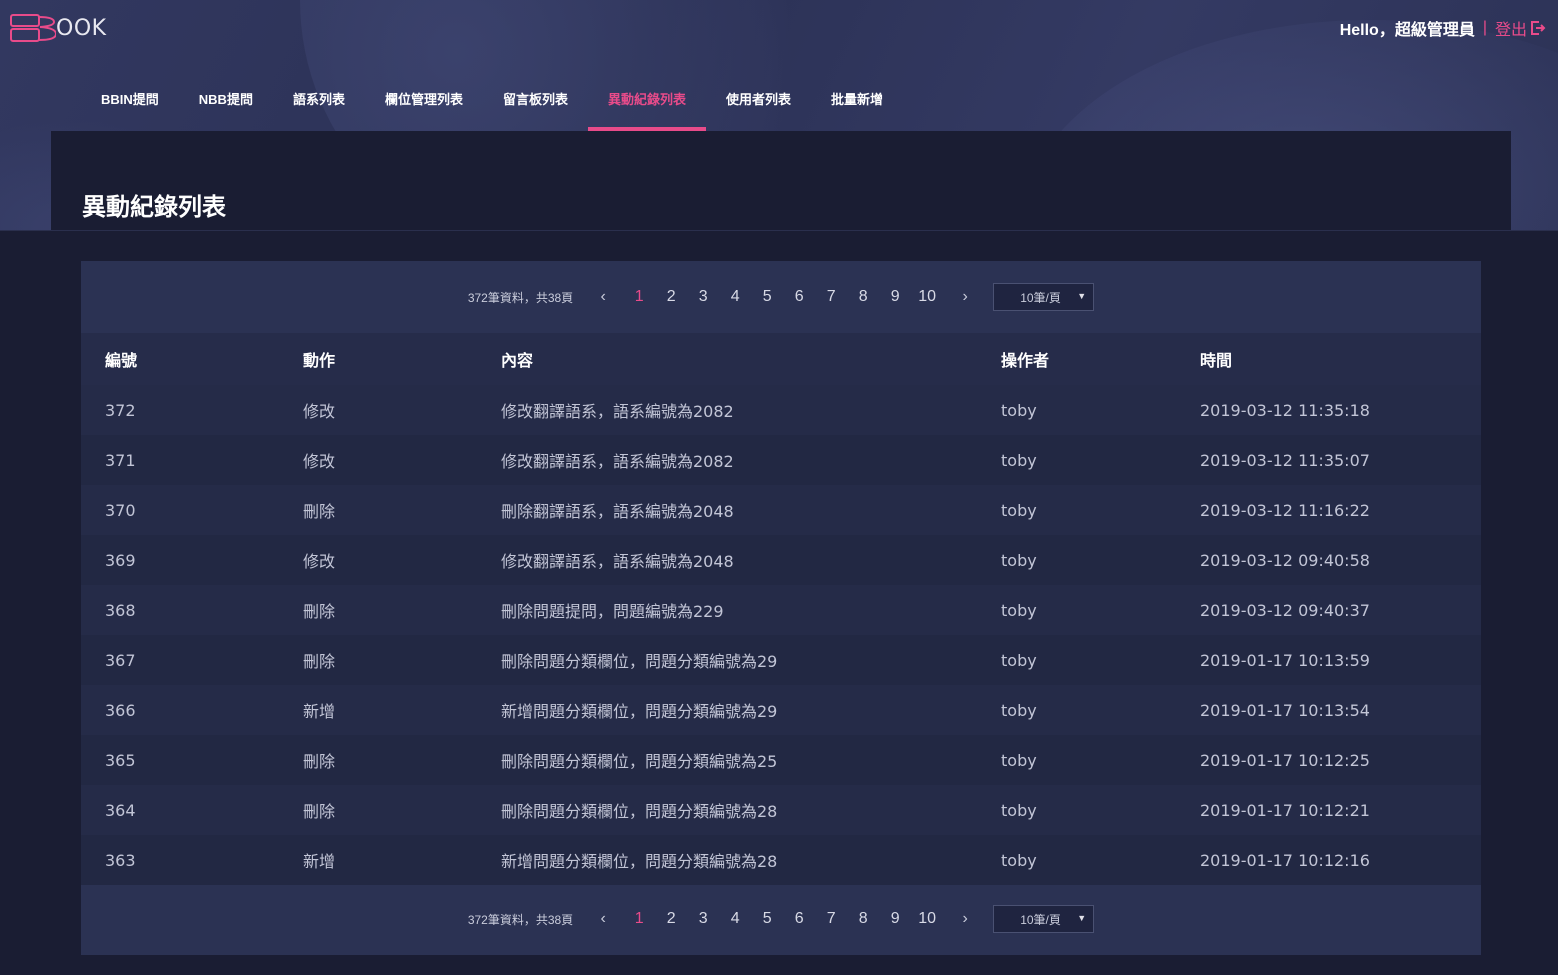 The height and width of the screenshot is (975, 1558). Describe the element at coordinates (1285, 710) in the screenshot. I see `cell-time: 2019-01-17 10:13:54` at that location.